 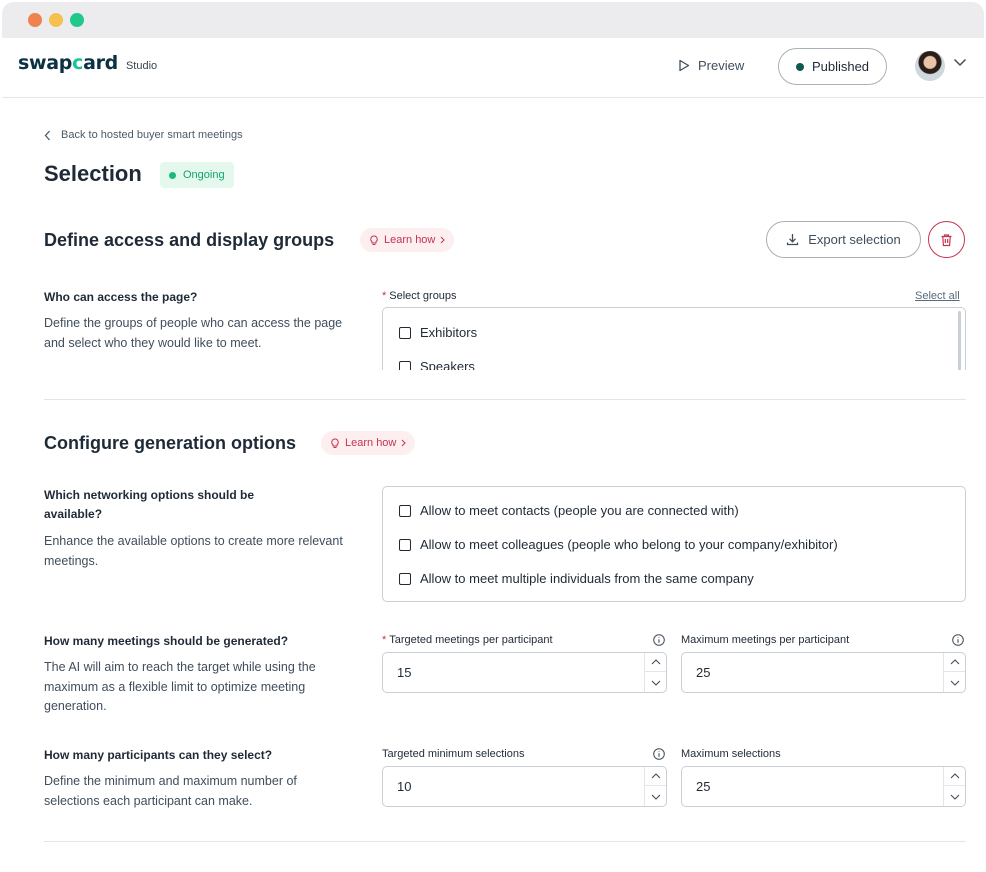 I want to click on logo-wordmark: swapcard, so click(x=68, y=63).